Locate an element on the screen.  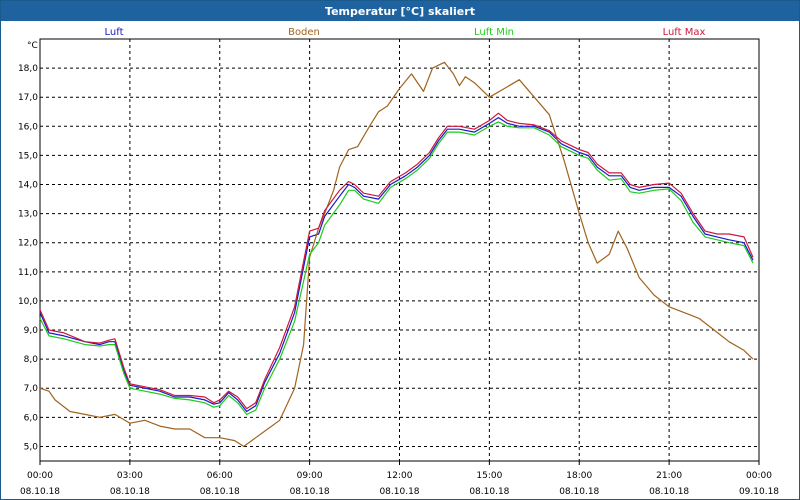
y-tick-label: 8,0 is located at coordinates (31, 360).